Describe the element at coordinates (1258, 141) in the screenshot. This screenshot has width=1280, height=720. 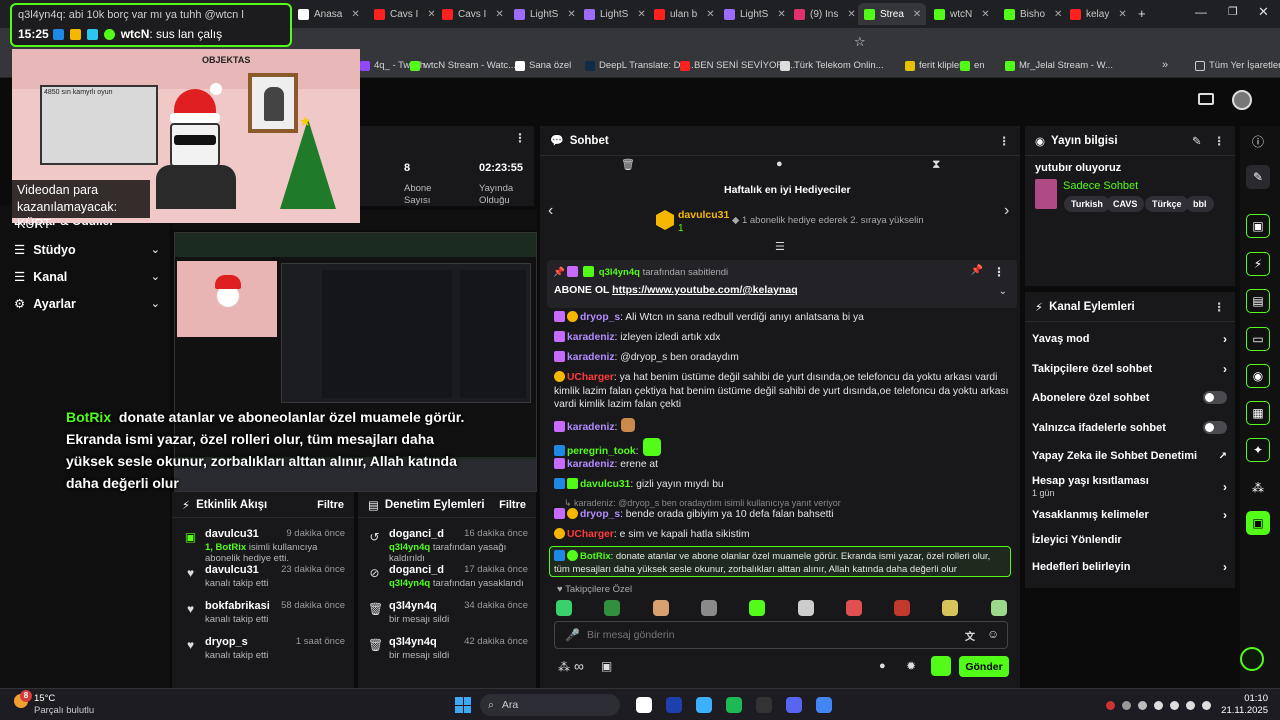
I see `info-icon: ⓘ` at that location.